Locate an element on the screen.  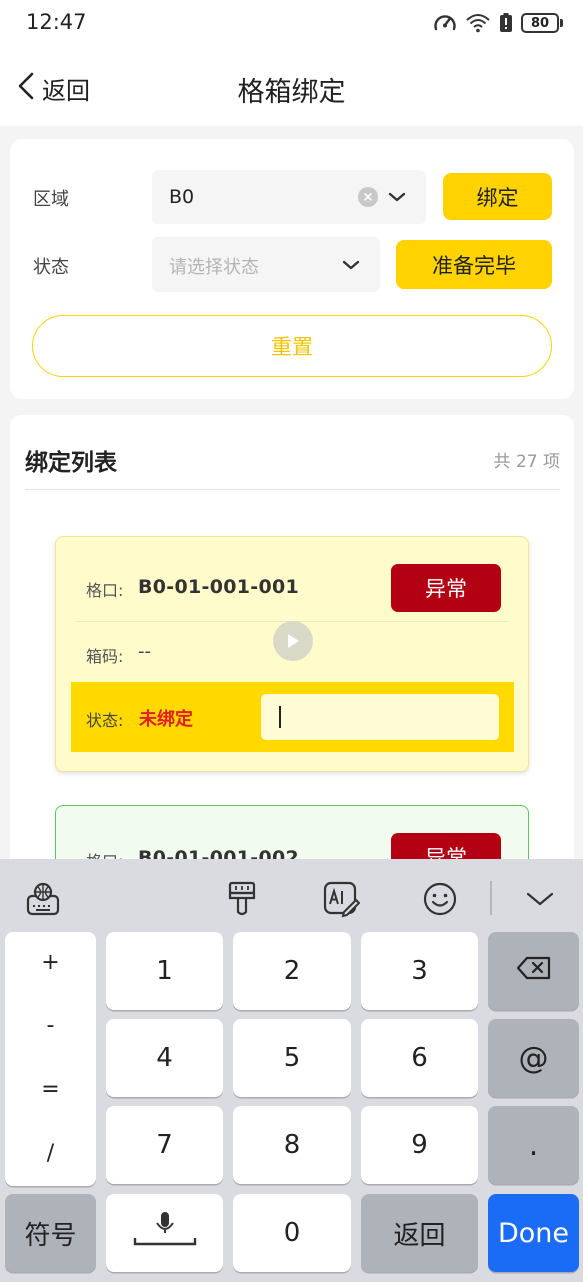
wifi-icon is located at coordinates (478, 23).